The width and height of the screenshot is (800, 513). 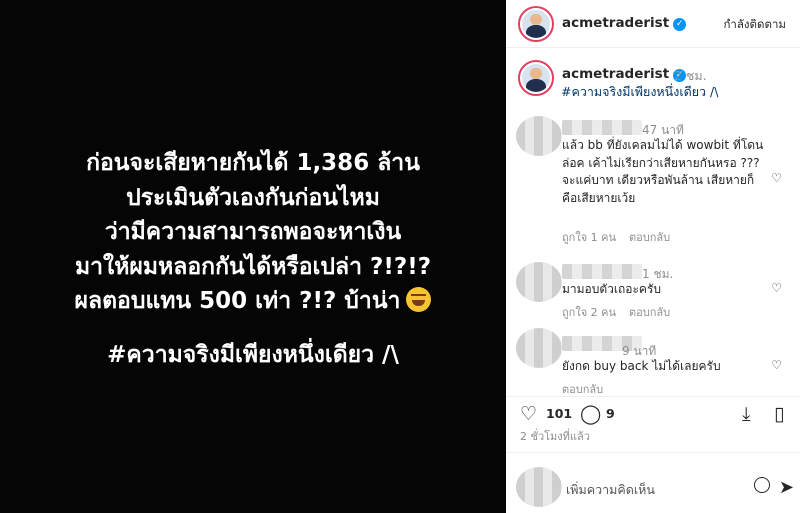 I want to click on post-image-hashtag: #ความจริงมีเพียงหนึ่งเดียว /\, so click(x=253, y=355).